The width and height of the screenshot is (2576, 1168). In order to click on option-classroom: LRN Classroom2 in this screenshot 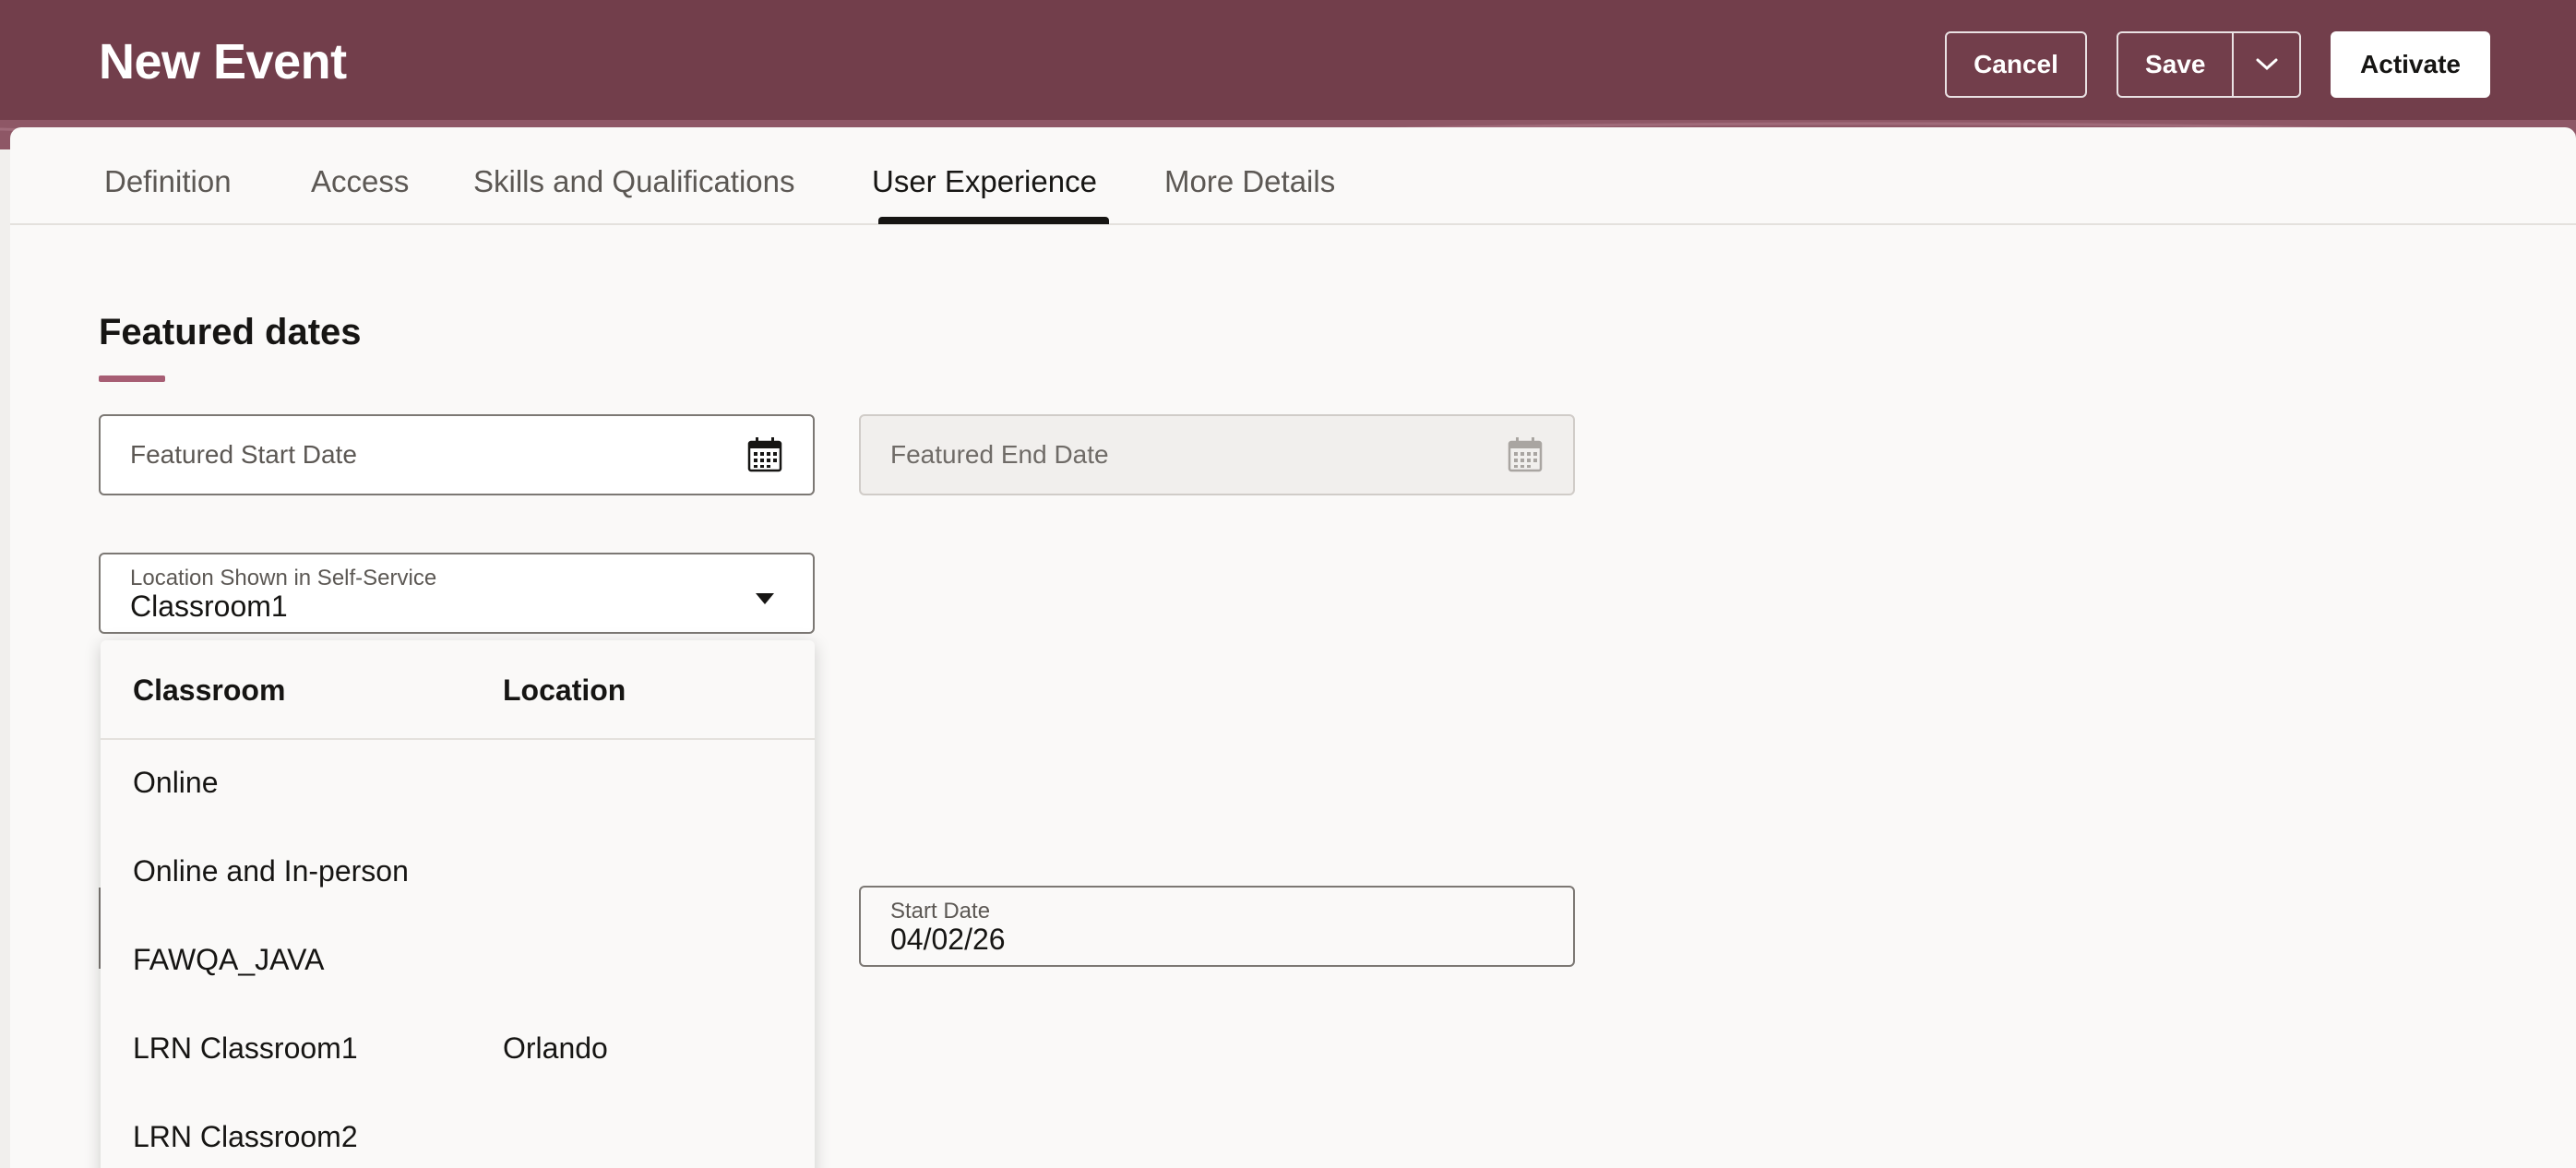, I will do `click(246, 1136)`.